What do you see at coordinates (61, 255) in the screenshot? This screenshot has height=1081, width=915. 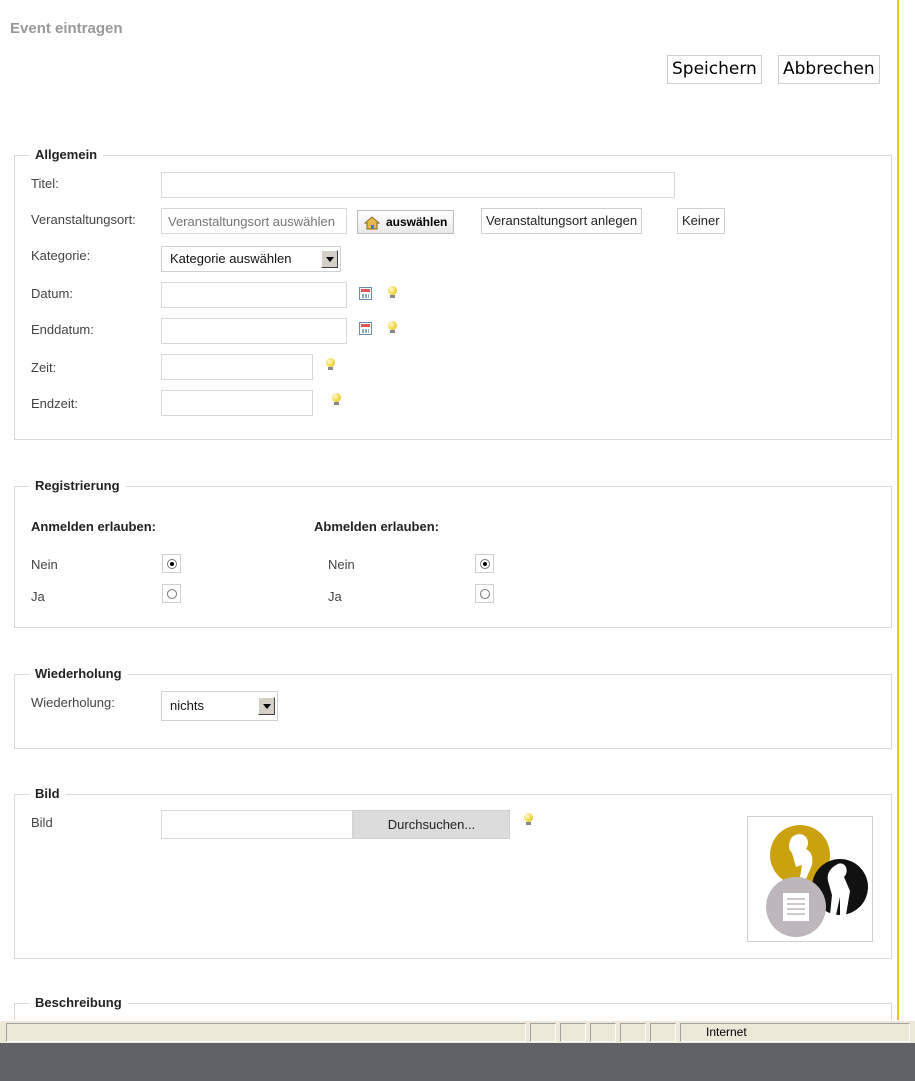 I see `category-label: Kategorie:` at bounding box center [61, 255].